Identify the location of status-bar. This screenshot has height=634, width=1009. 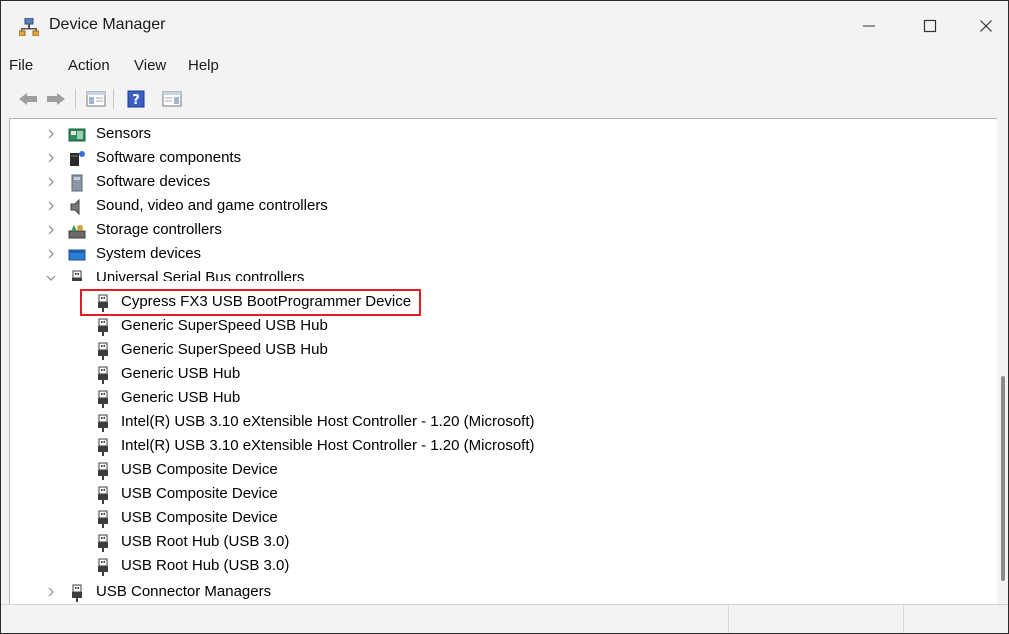
(504, 618).